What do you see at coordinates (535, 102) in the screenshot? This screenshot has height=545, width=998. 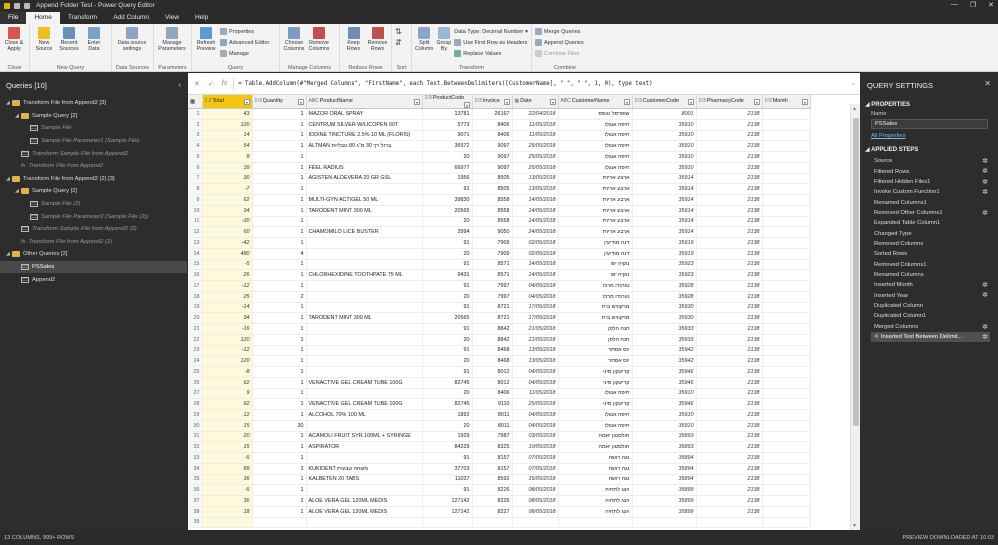 I see `column-header: ▦Date` at bounding box center [535, 102].